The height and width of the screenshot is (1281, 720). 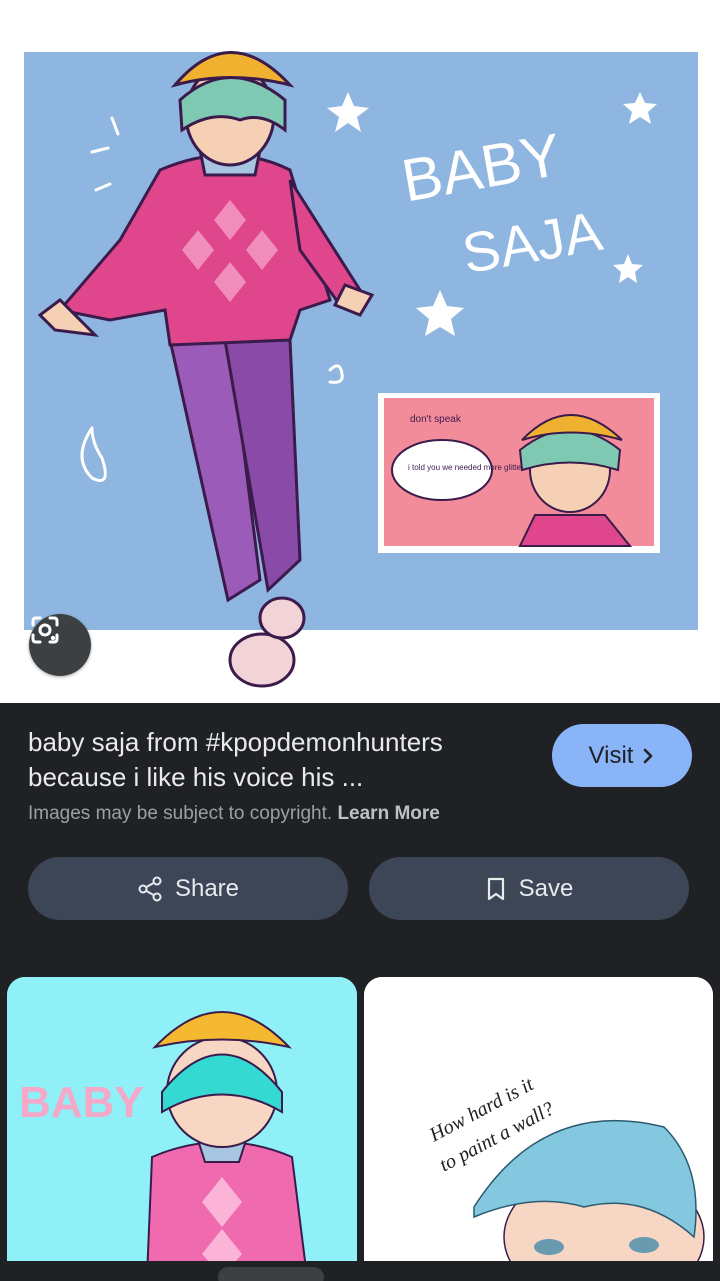 I want to click on inset-speech-text: i told you we needed more glitter, so click(x=466, y=467).